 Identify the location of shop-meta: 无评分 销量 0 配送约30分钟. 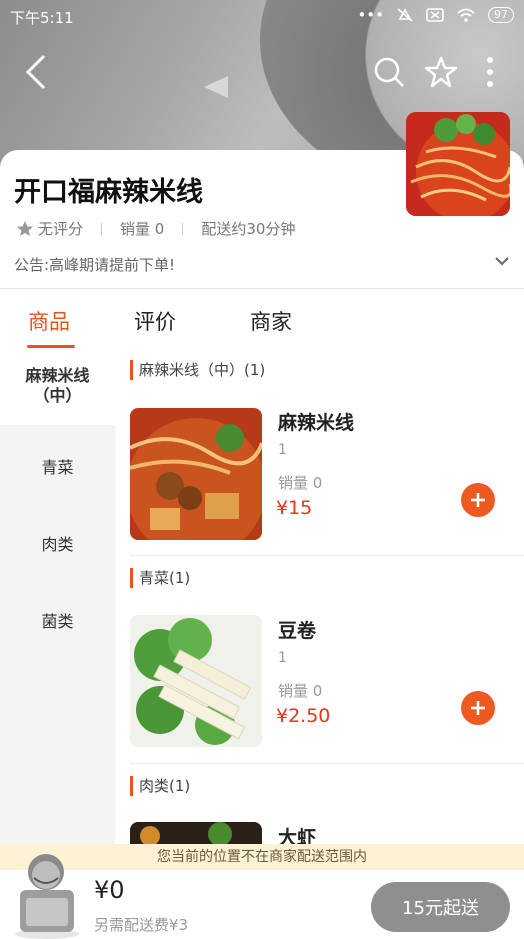
(155, 228).